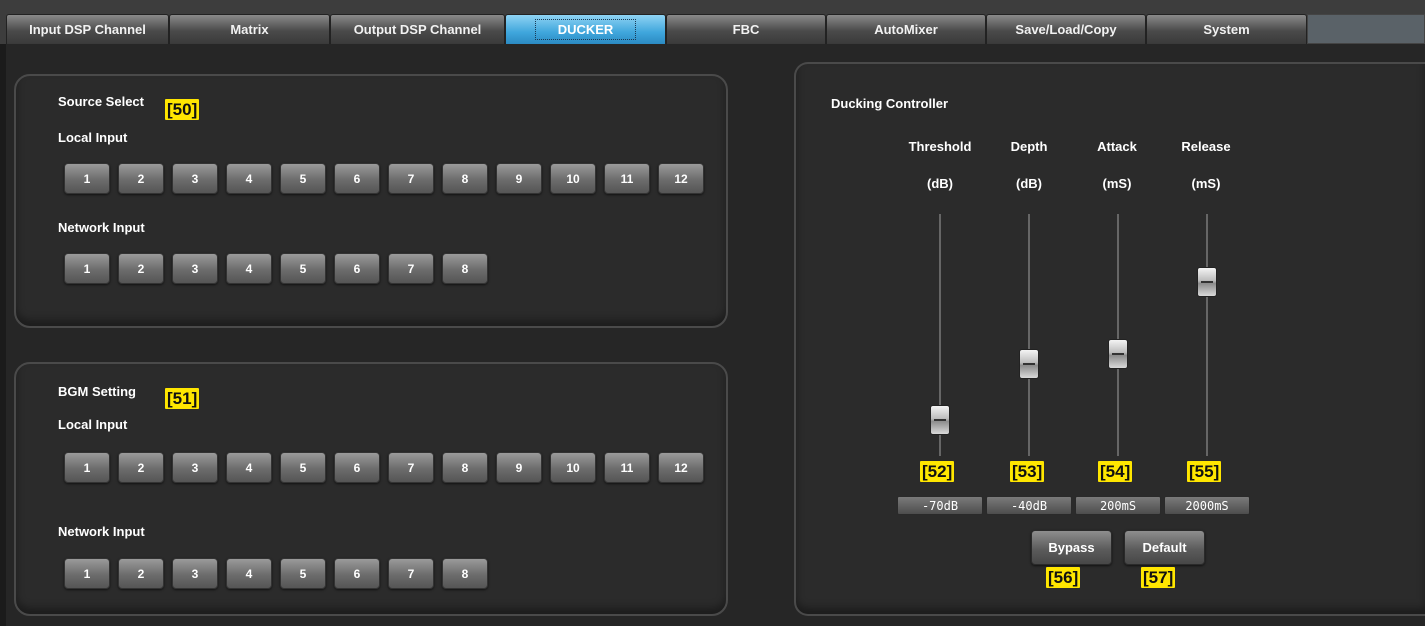 This screenshot has width=1425, height=626. Describe the element at coordinates (1115, 471) in the screenshot. I see `attack-tag: [54]` at that location.